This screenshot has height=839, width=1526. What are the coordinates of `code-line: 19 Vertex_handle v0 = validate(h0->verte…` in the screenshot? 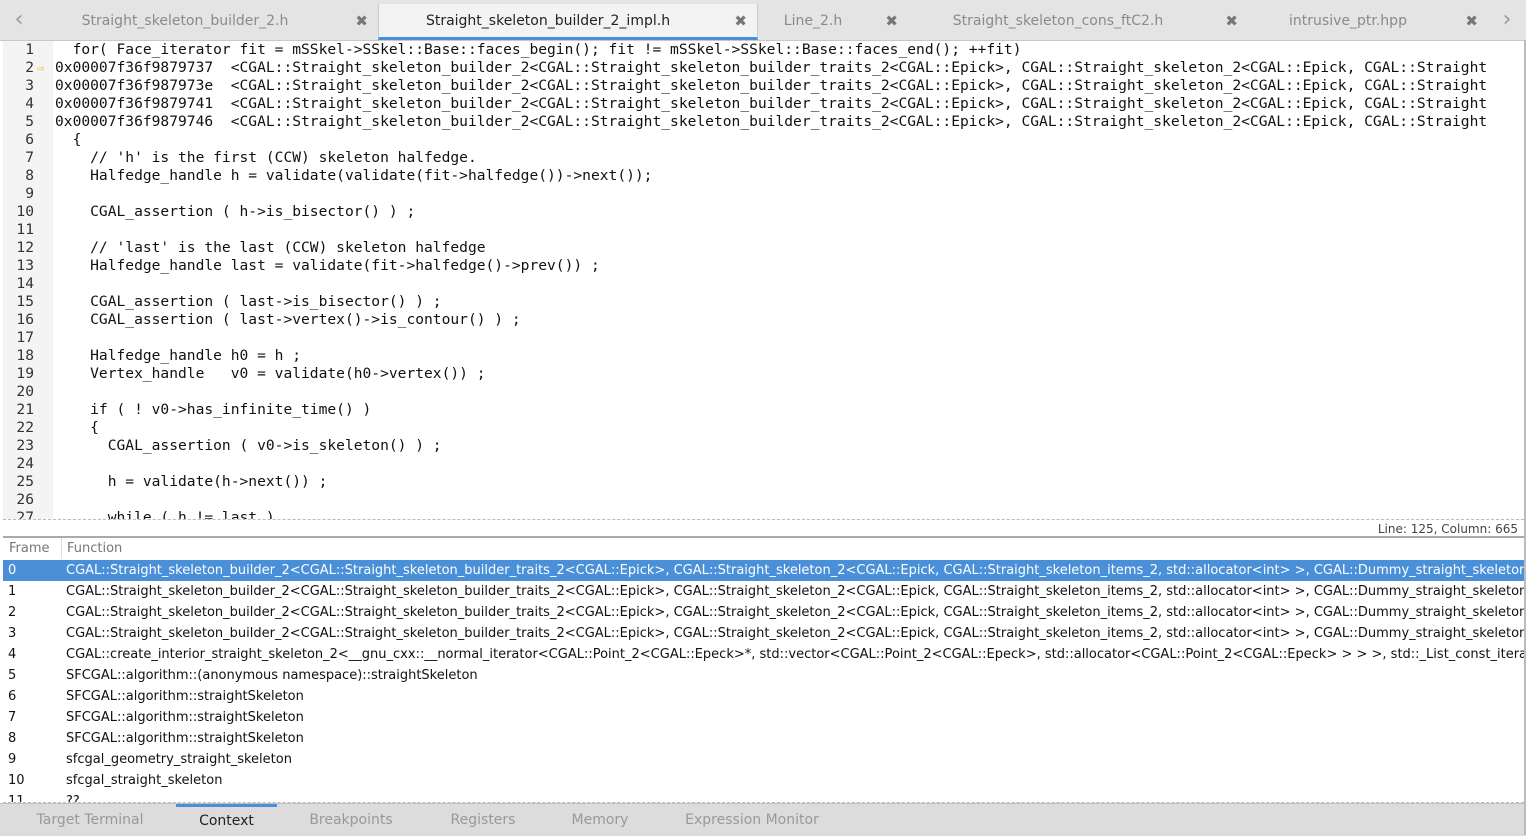 It's located at (763, 374).